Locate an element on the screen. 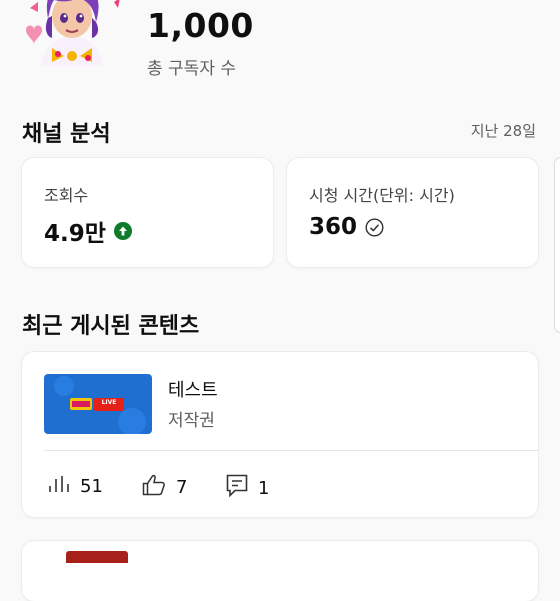 This screenshot has width=560, height=601. watch-time-value-row: 360 is located at coordinates (346, 227).